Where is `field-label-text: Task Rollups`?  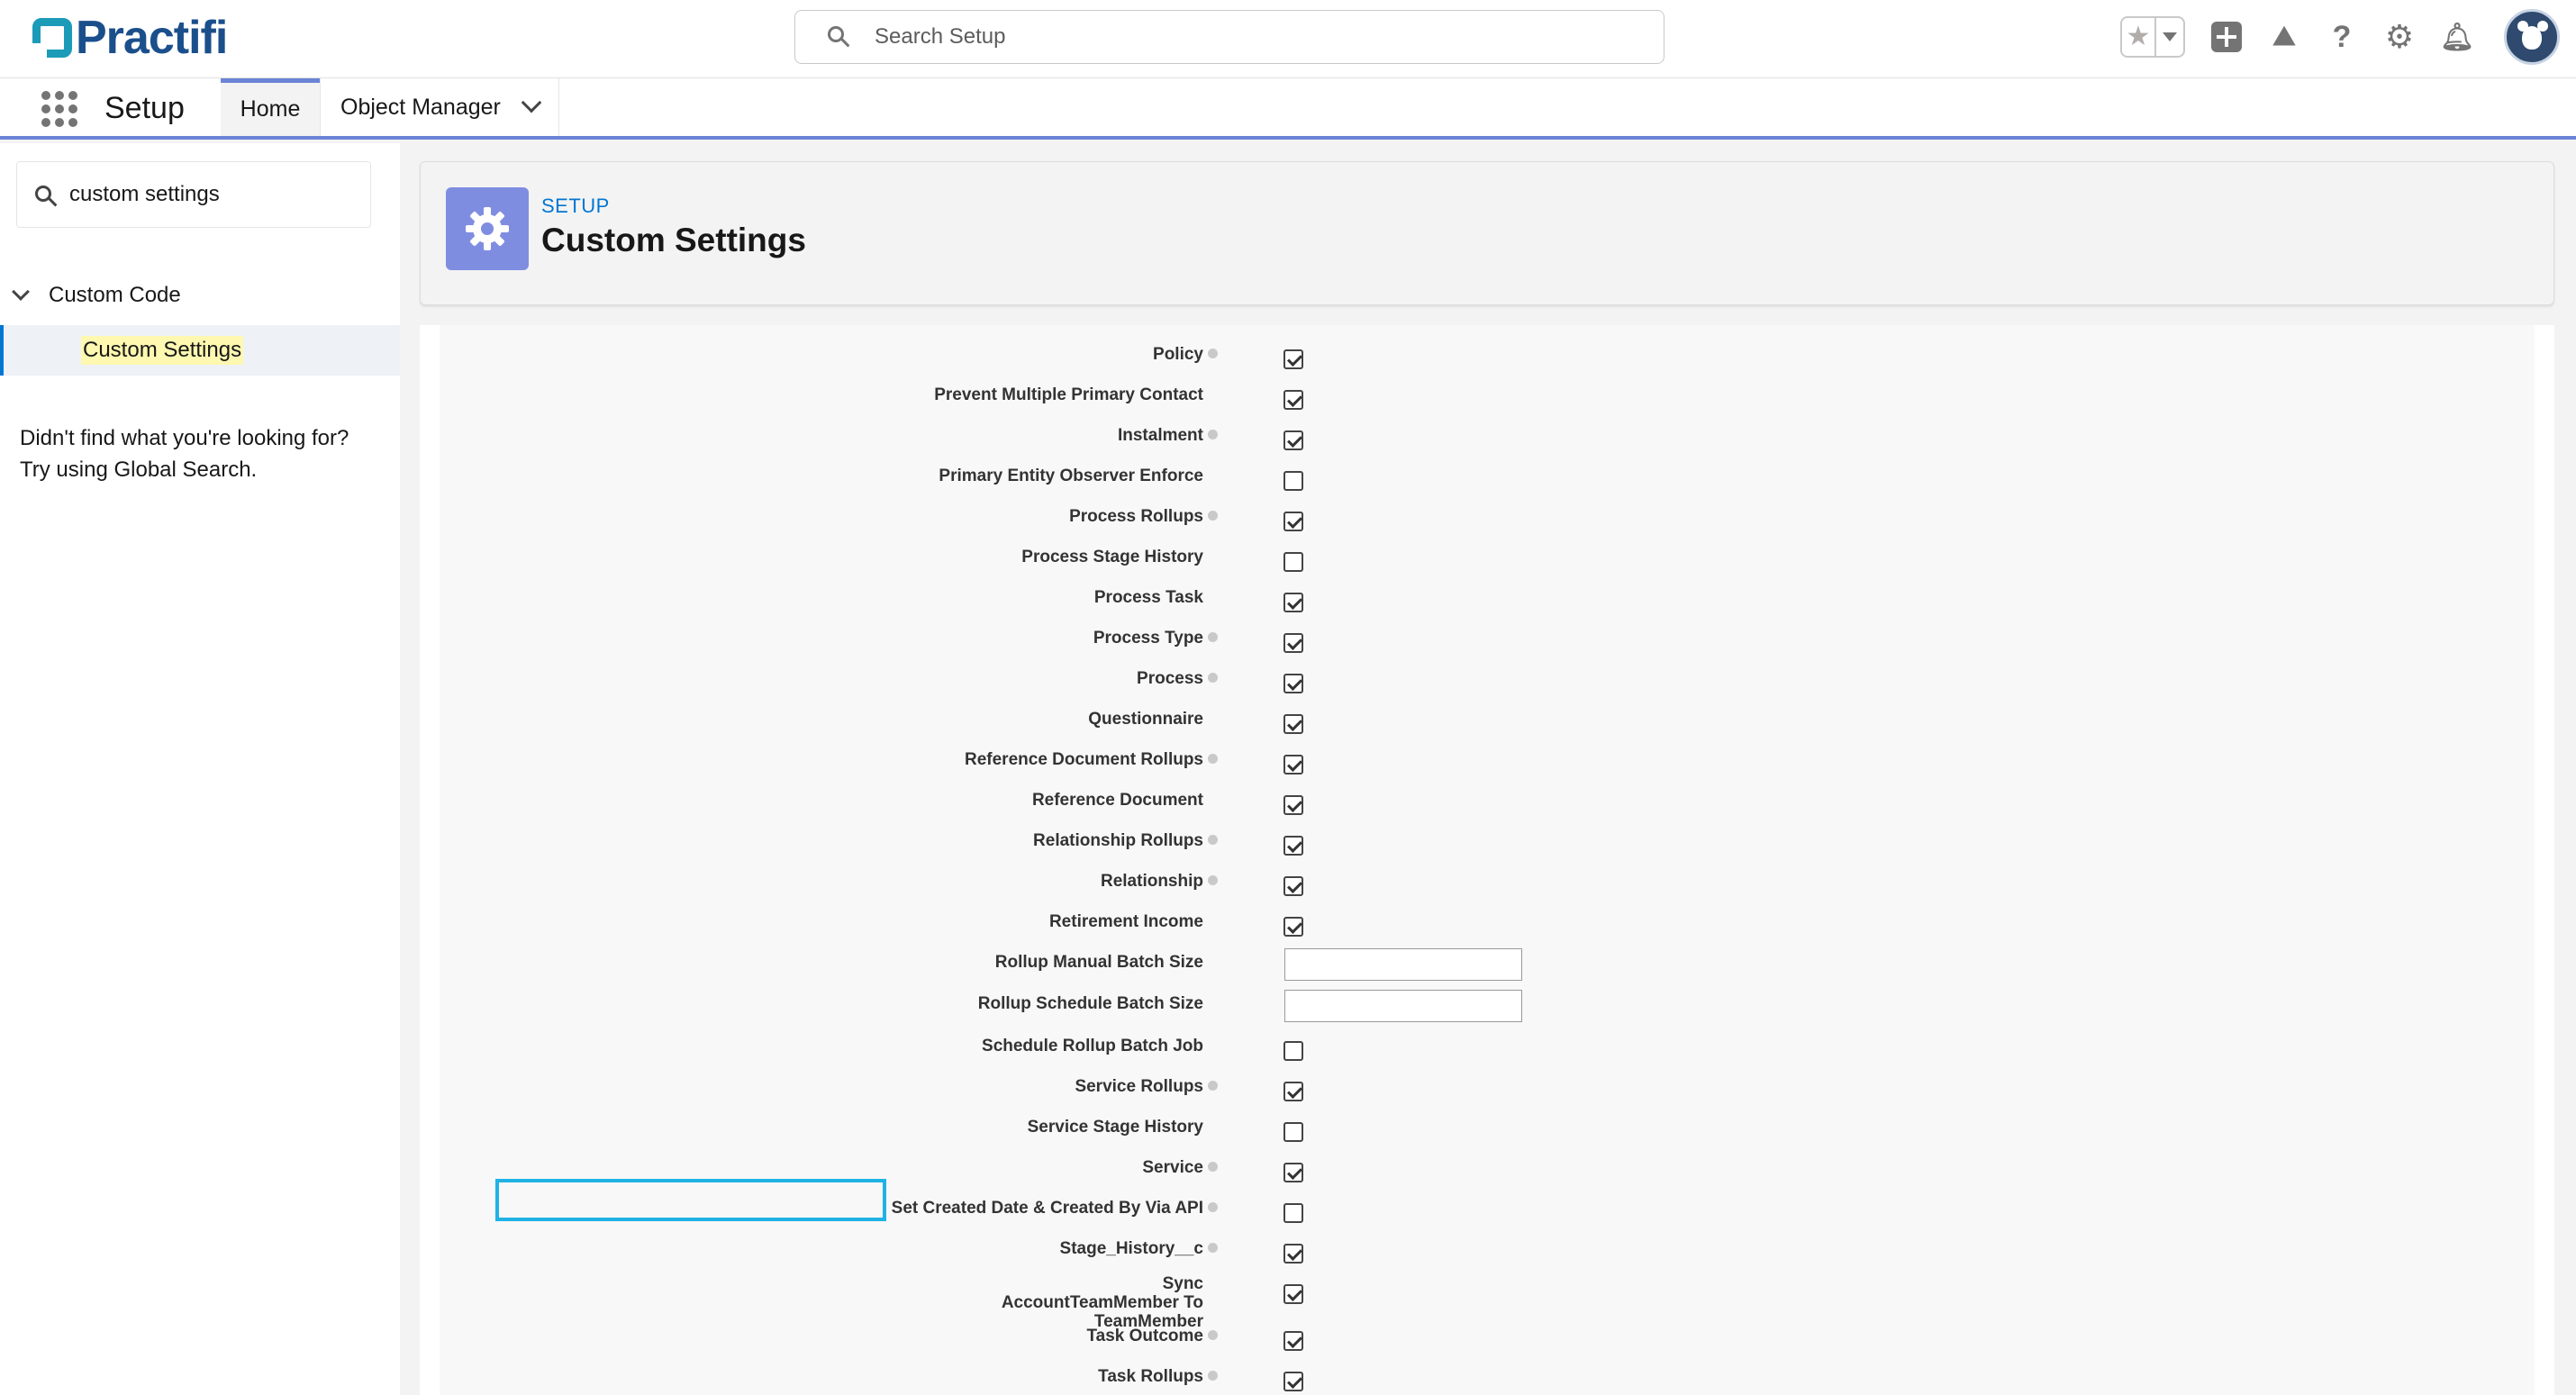
field-label-text: Task Rollups is located at coordinates (1150, 1376).